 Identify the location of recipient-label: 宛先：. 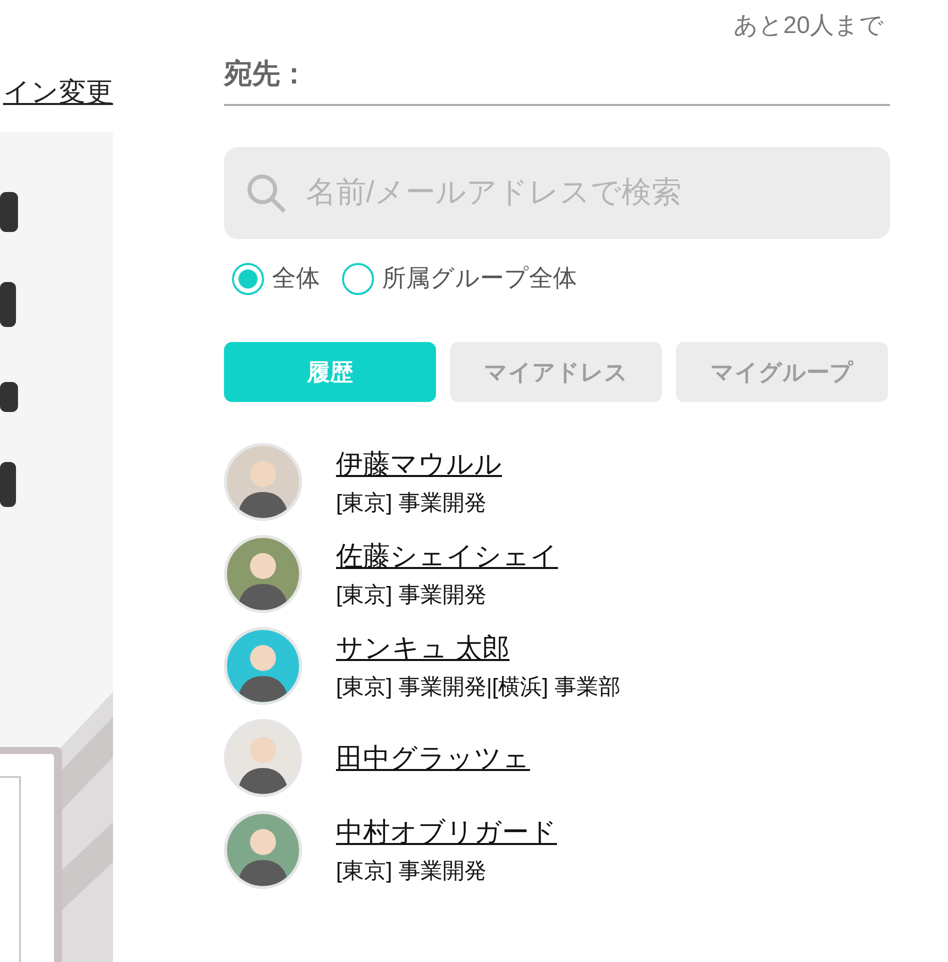
(266, 74).